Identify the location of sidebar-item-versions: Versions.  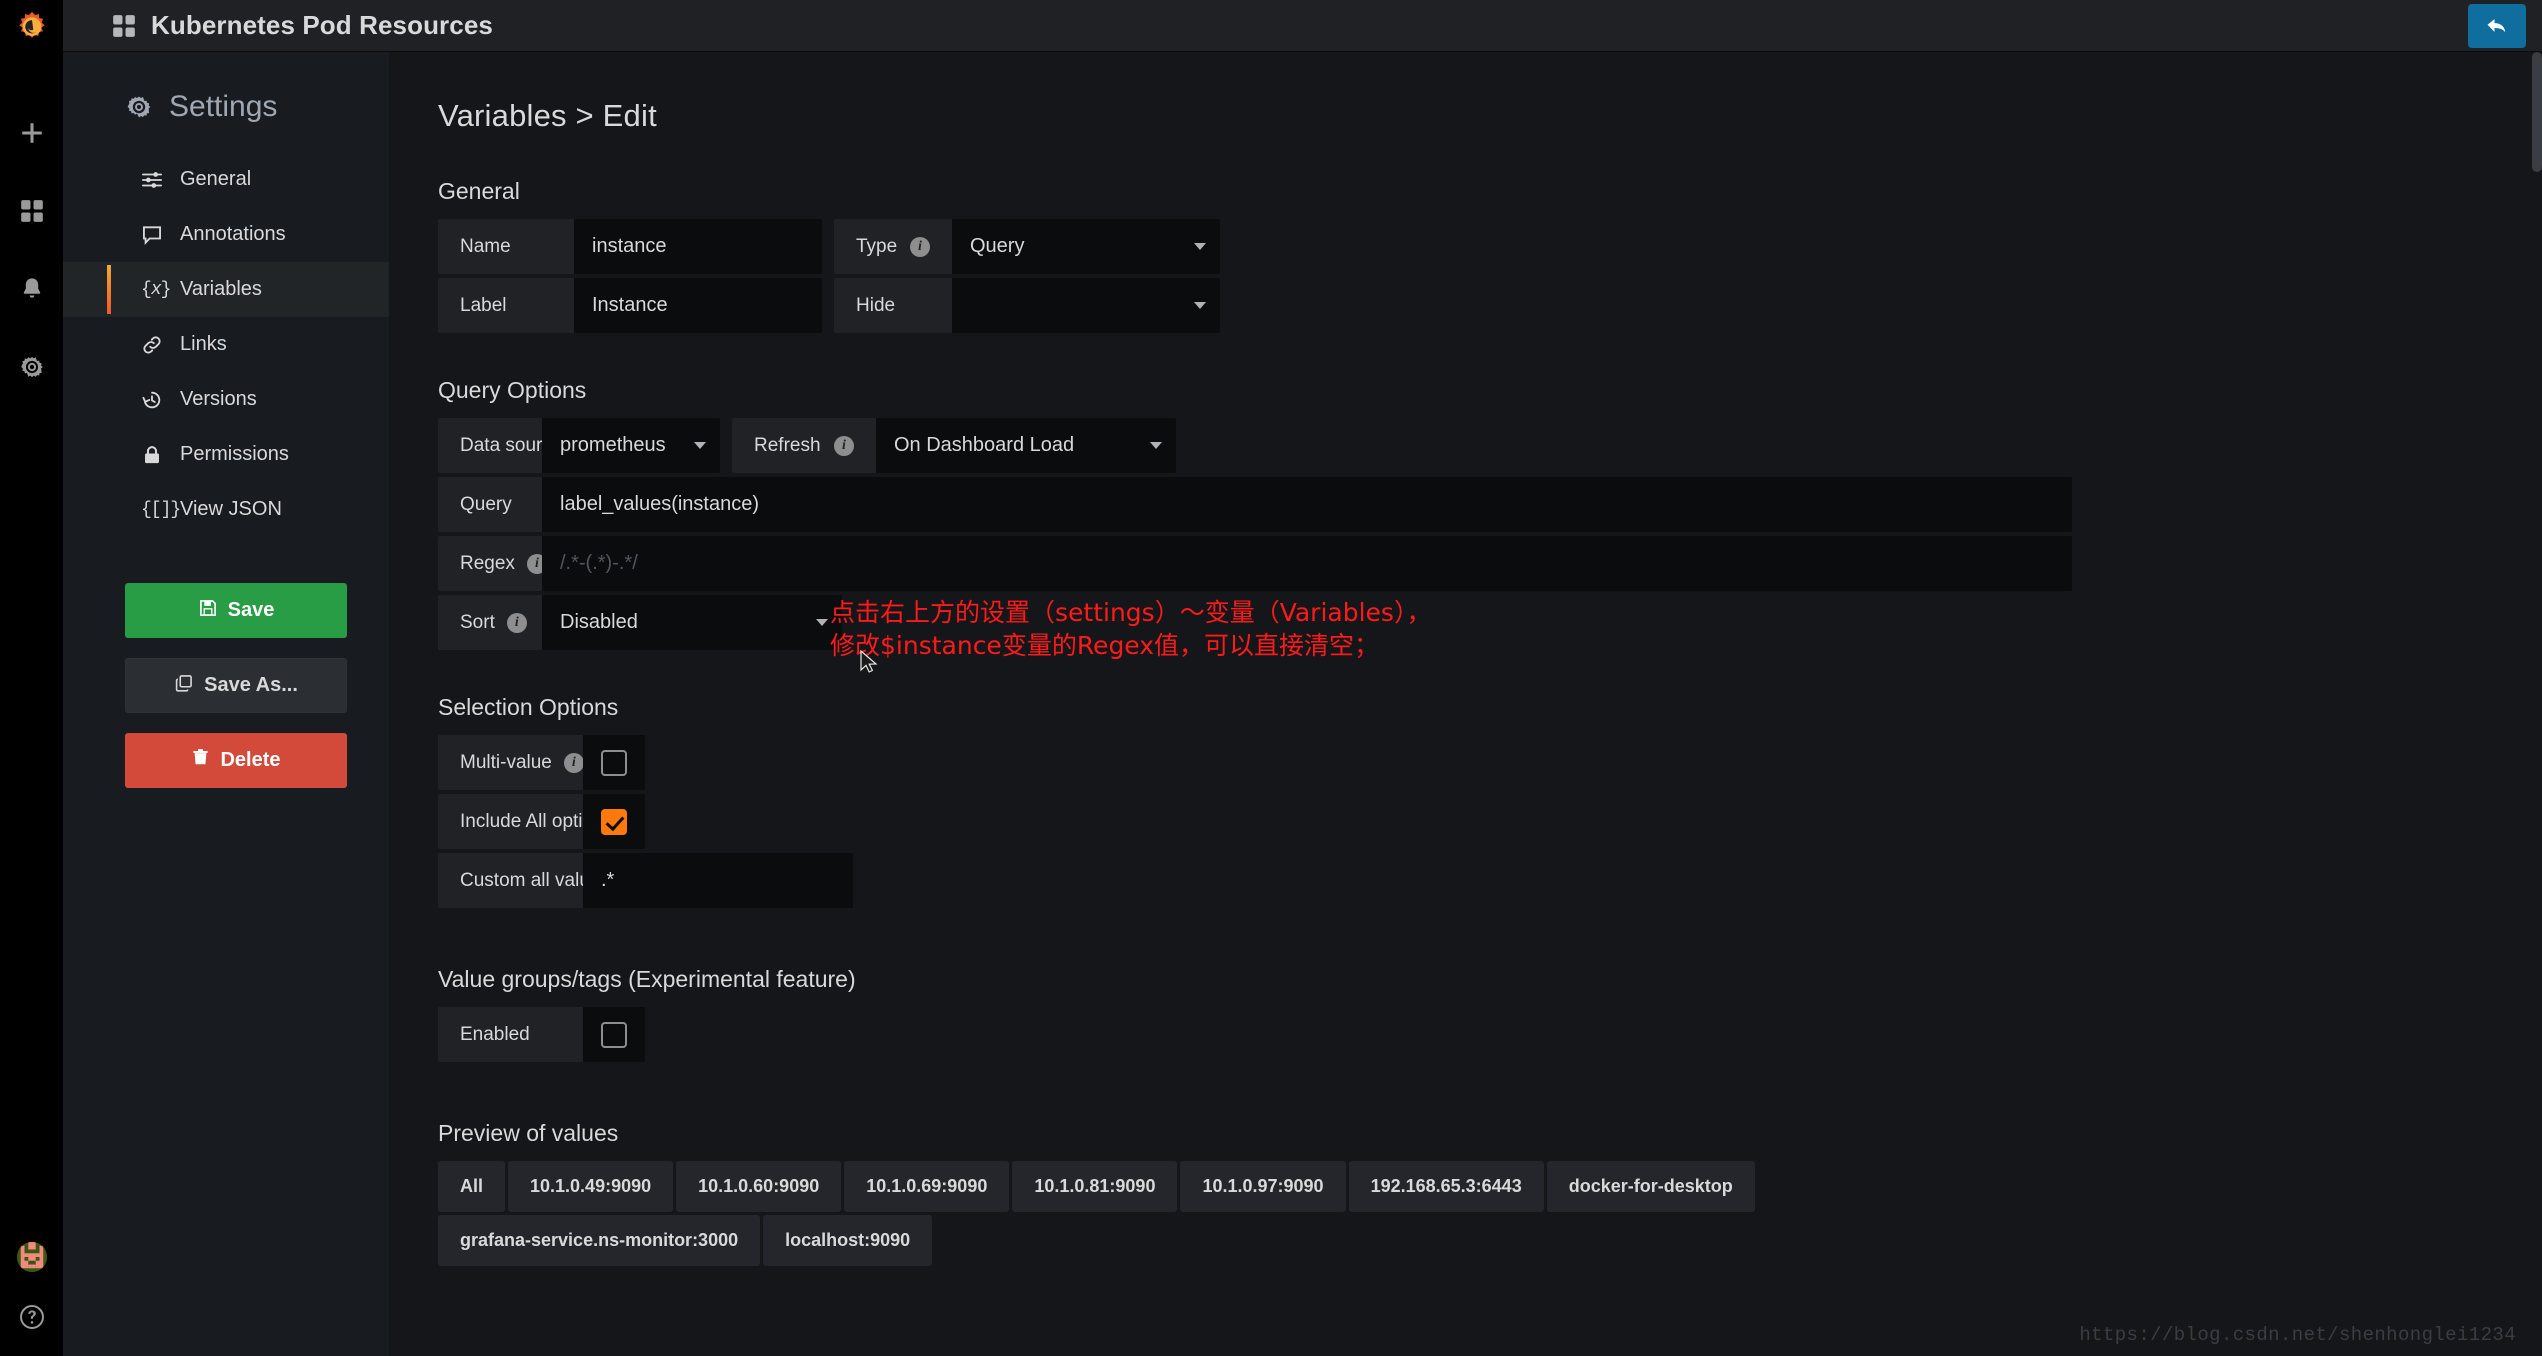
(226, 399).